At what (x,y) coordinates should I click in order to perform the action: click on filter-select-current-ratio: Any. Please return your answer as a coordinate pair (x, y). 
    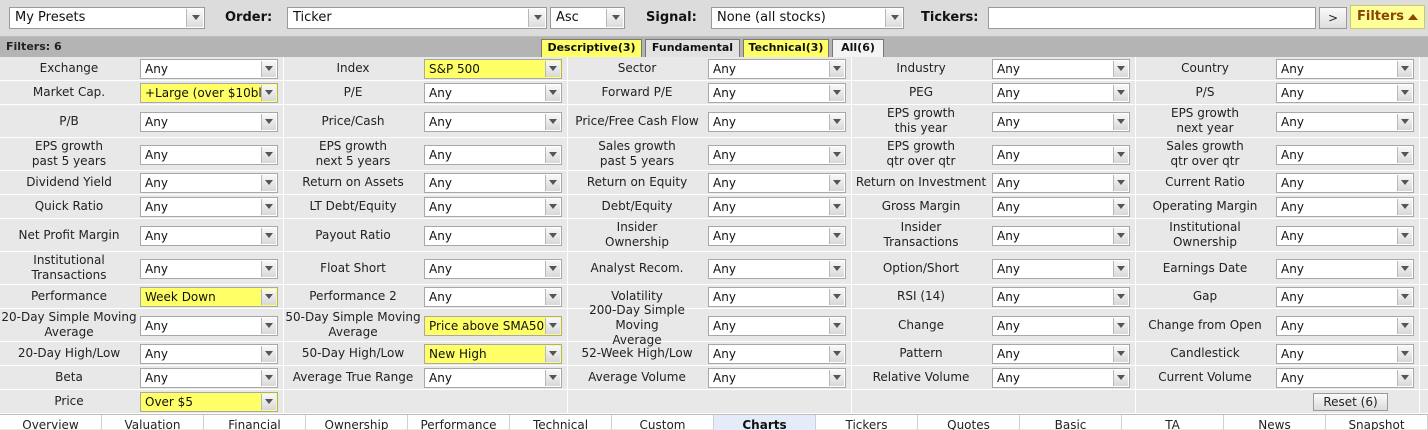
    Looking at the image, I should click on (1345, 183).